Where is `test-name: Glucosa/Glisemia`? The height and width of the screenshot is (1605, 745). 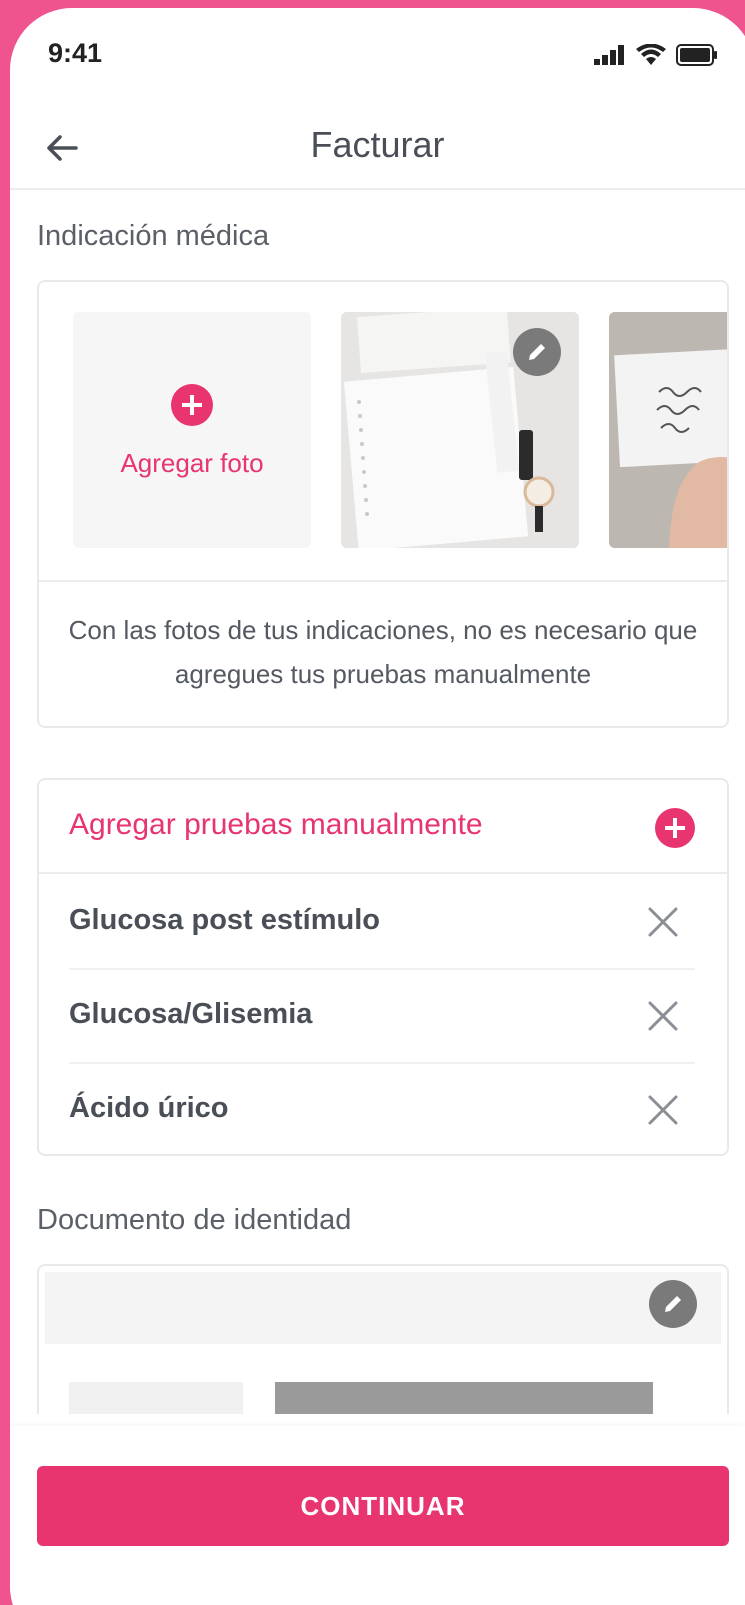
test-name: Glucosa/Glisemia is located at coordinates (191, 1014).